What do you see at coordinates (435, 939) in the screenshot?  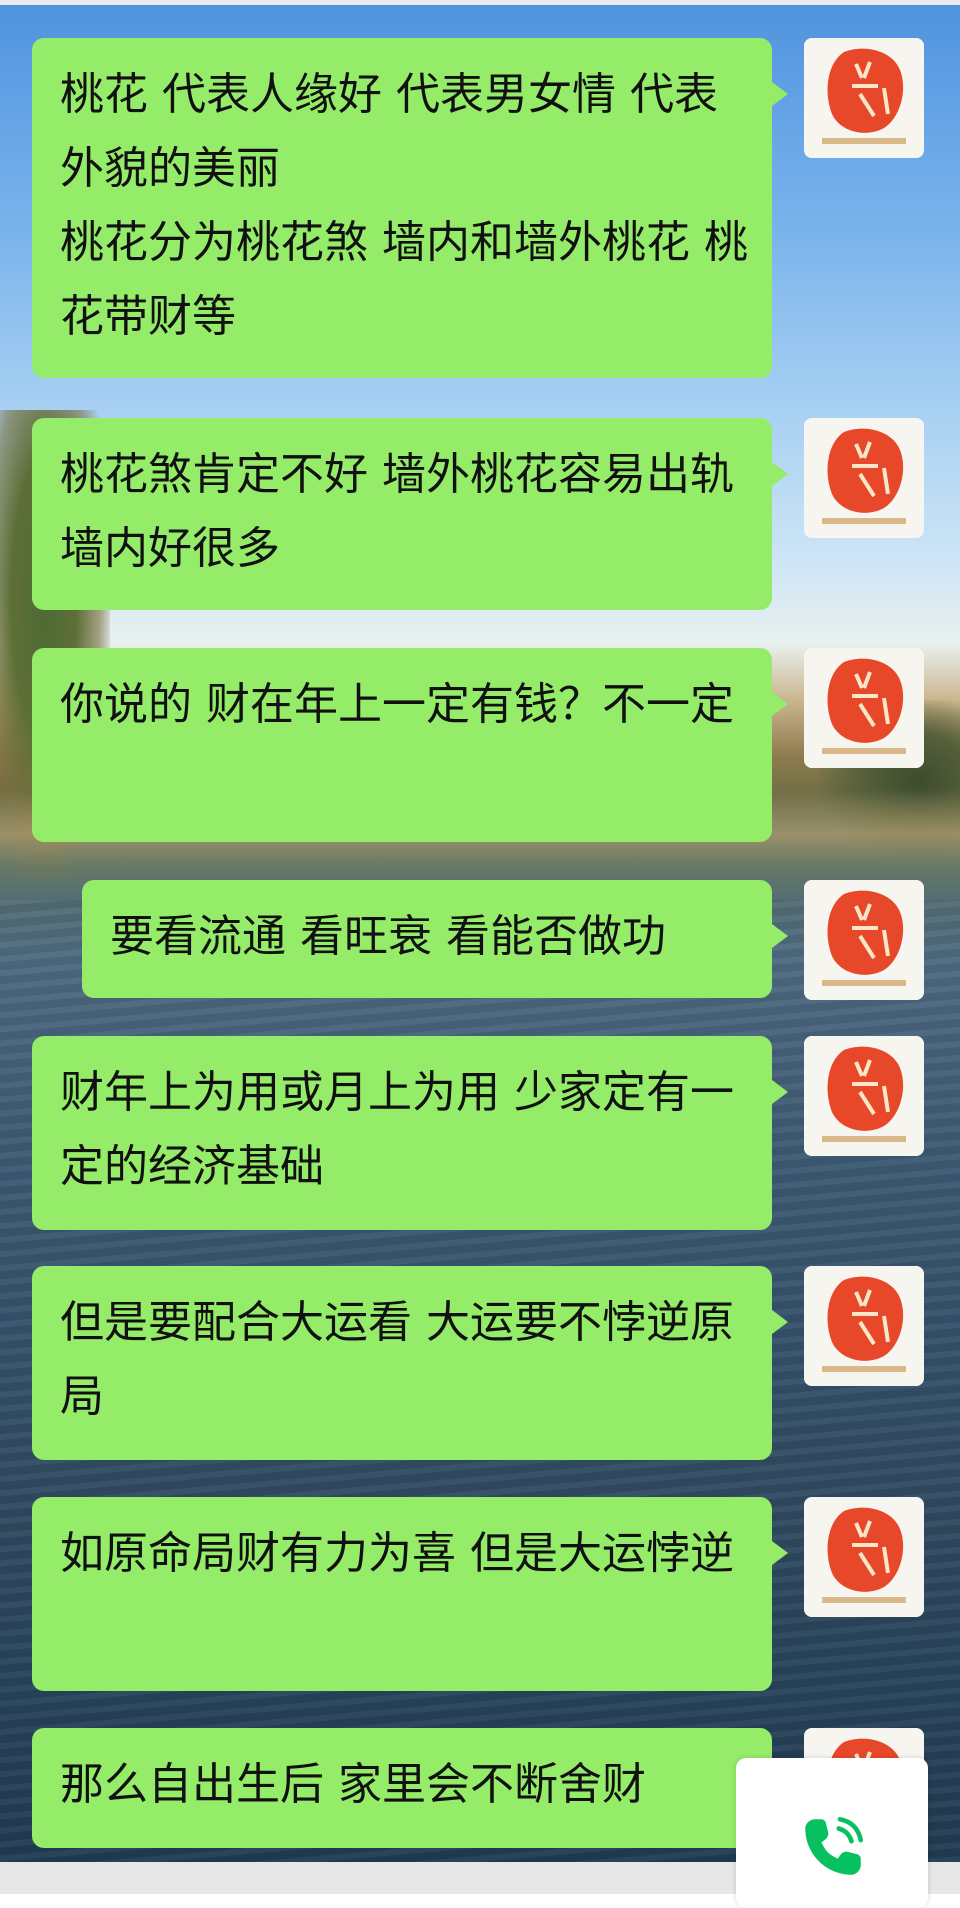 I see `message-bubble: 要看流通 看旺衰 看能否做功` at bounding box center [435, 939].